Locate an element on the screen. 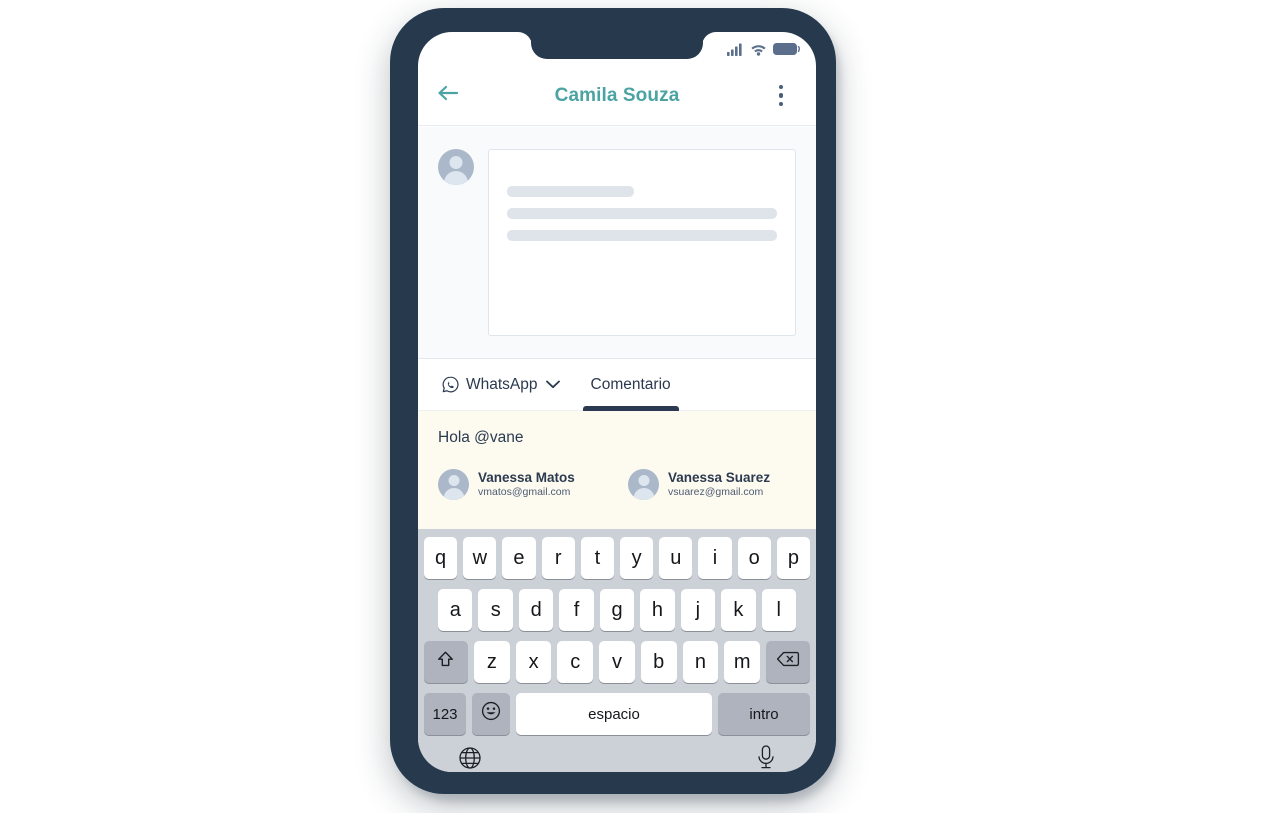 The width and height of the screenshot is (1280, 813). list-item: Vanessa Suarez vsuarez@gmail.com is located at coordinates (712, 484).